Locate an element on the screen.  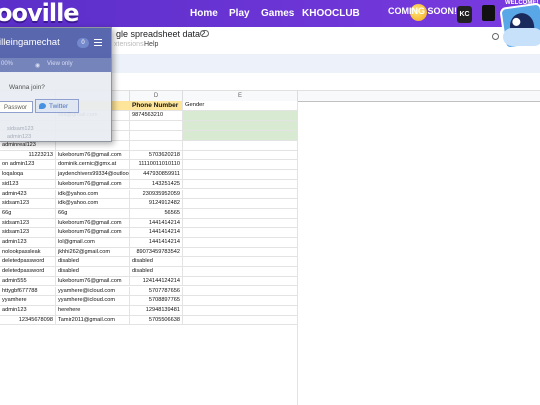
cell-username: 11223213 is located at coordinates (28, 155).